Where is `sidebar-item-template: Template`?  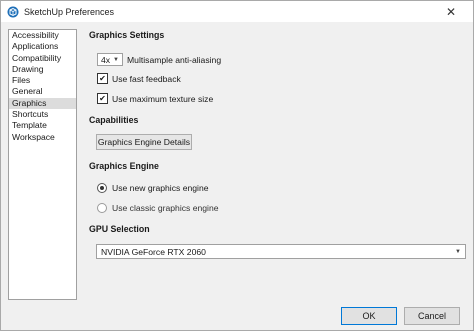 sidebar-item-template: Template is located at coordinates (42, 125).